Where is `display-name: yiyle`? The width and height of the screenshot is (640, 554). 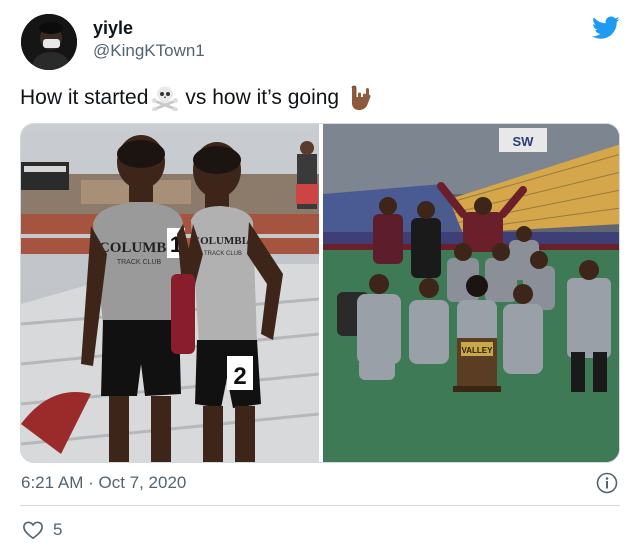 display-name: yiyle is located at coordinates (113, 28).